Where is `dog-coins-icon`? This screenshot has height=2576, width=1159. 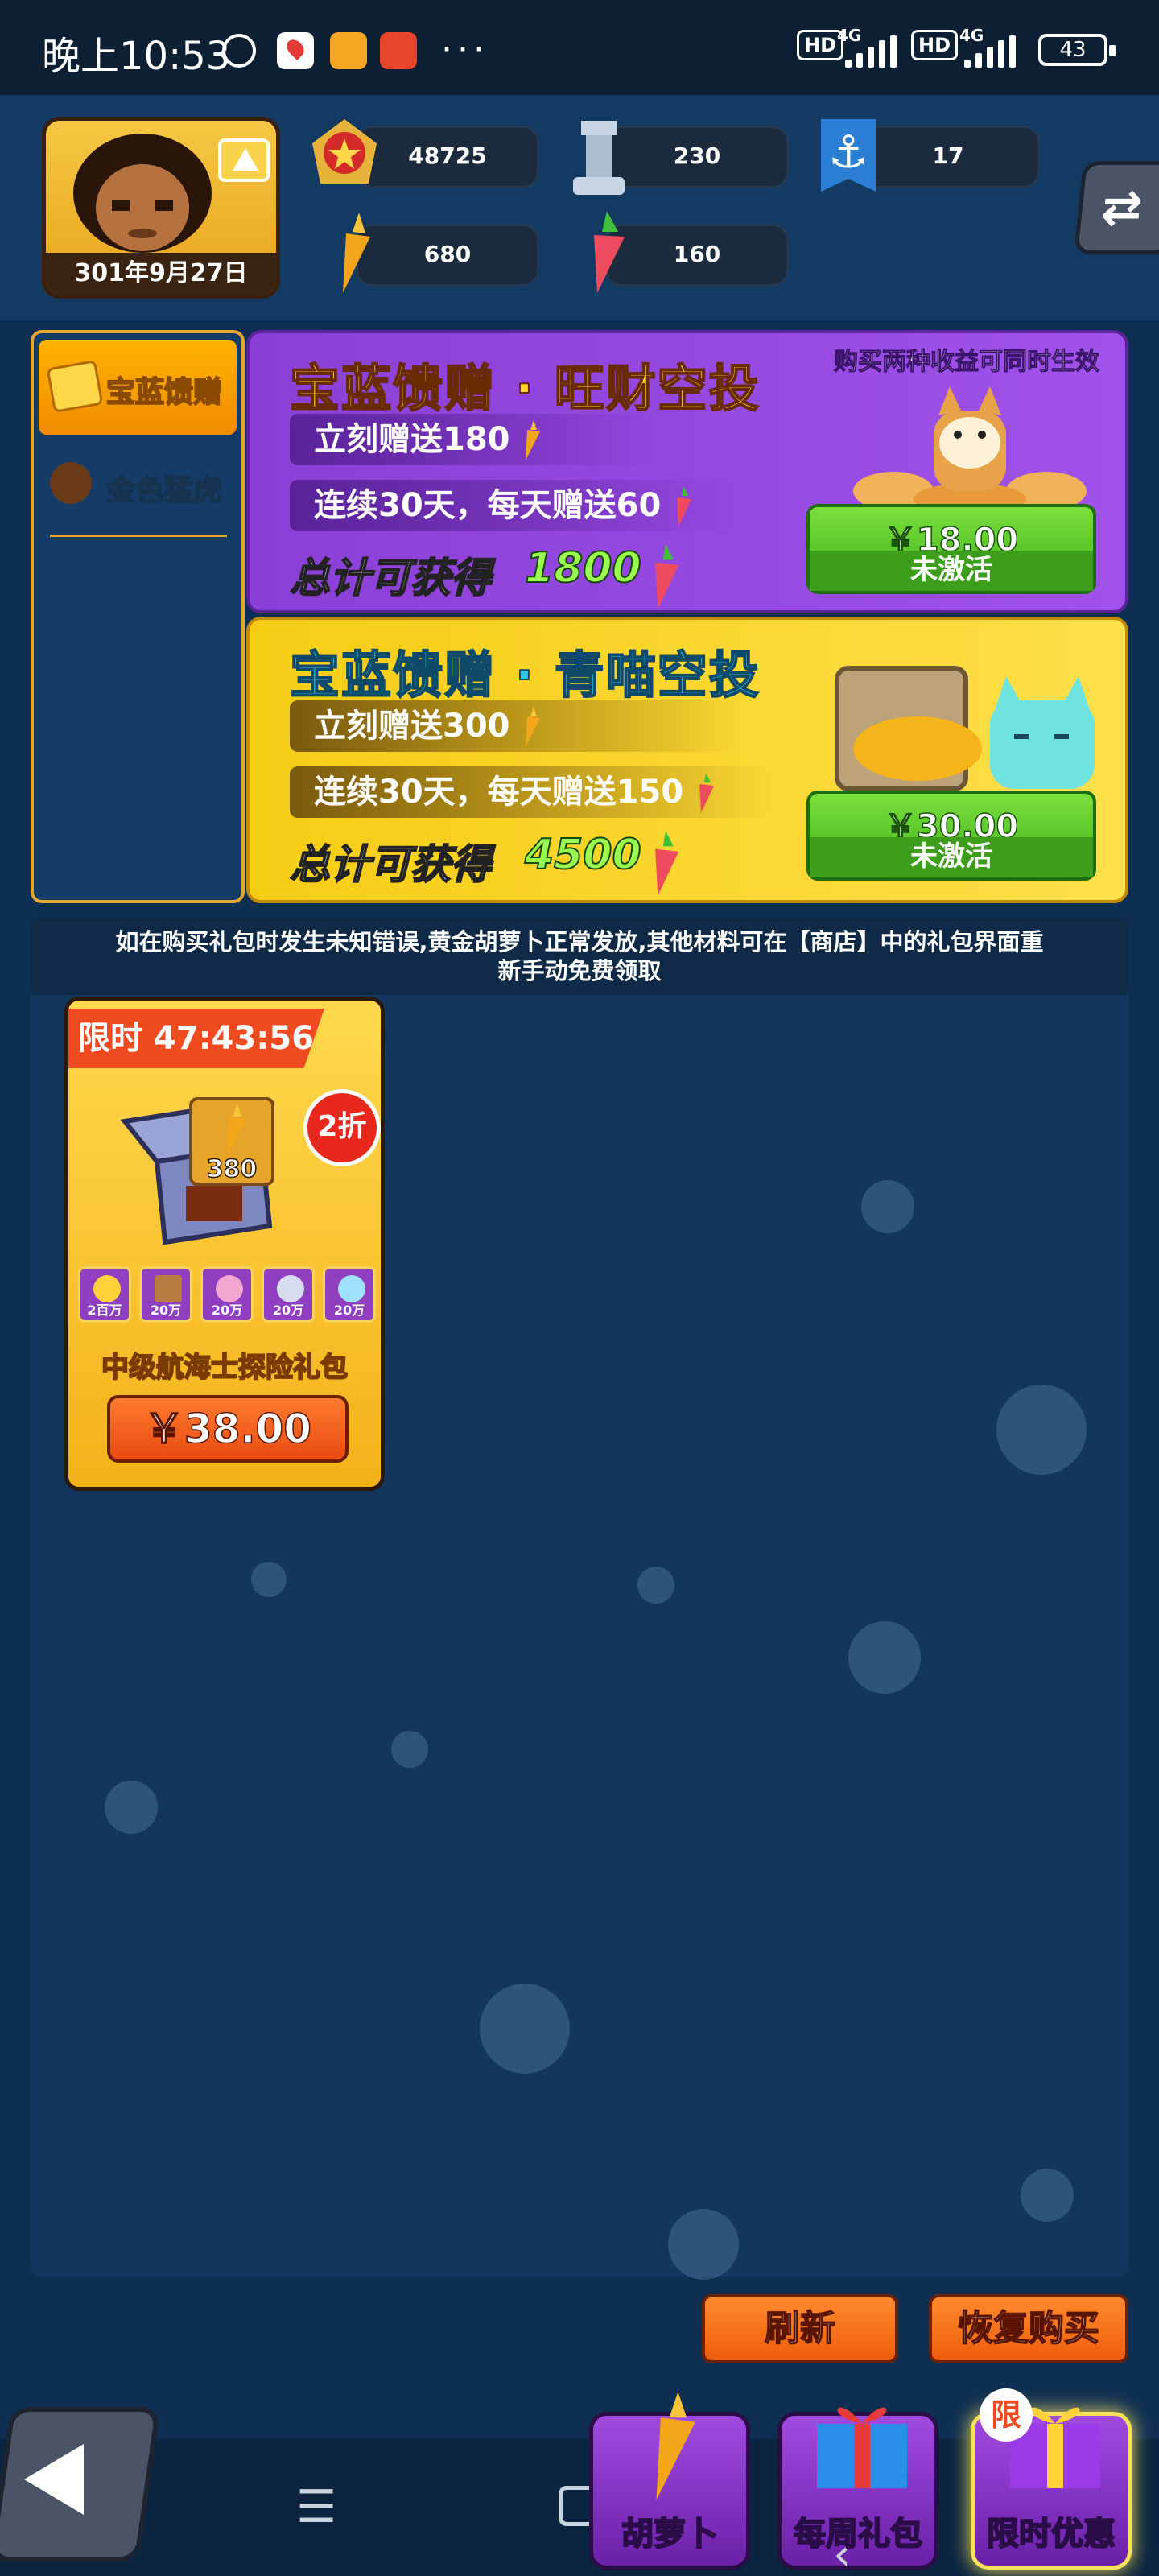
dog-coins-icon is located at coordinates (970, 450).